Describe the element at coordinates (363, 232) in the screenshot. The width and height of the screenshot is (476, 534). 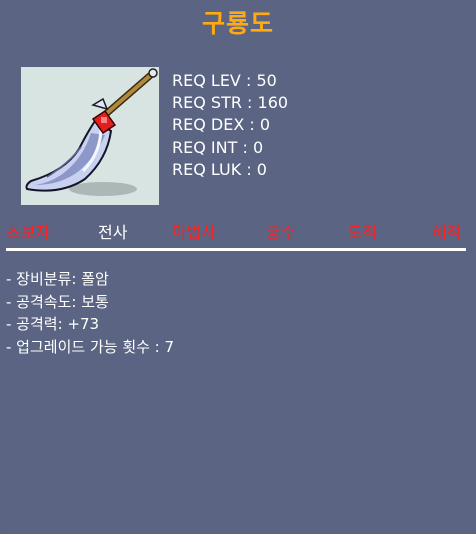
I see `job-thief: 도적` at that location.